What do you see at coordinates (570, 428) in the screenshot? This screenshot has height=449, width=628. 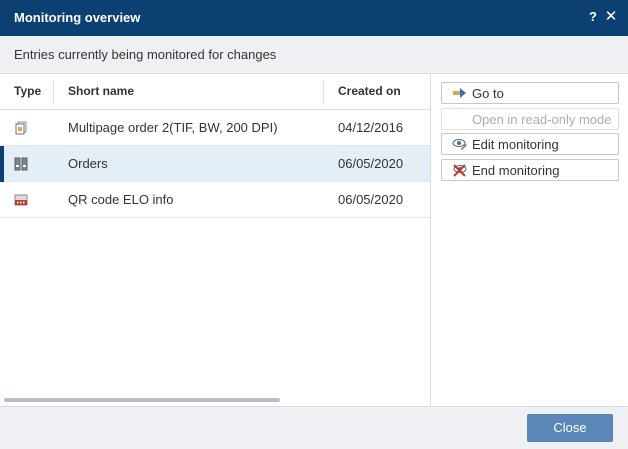 I see `close-button: Close` at bounding box center [570, 428].